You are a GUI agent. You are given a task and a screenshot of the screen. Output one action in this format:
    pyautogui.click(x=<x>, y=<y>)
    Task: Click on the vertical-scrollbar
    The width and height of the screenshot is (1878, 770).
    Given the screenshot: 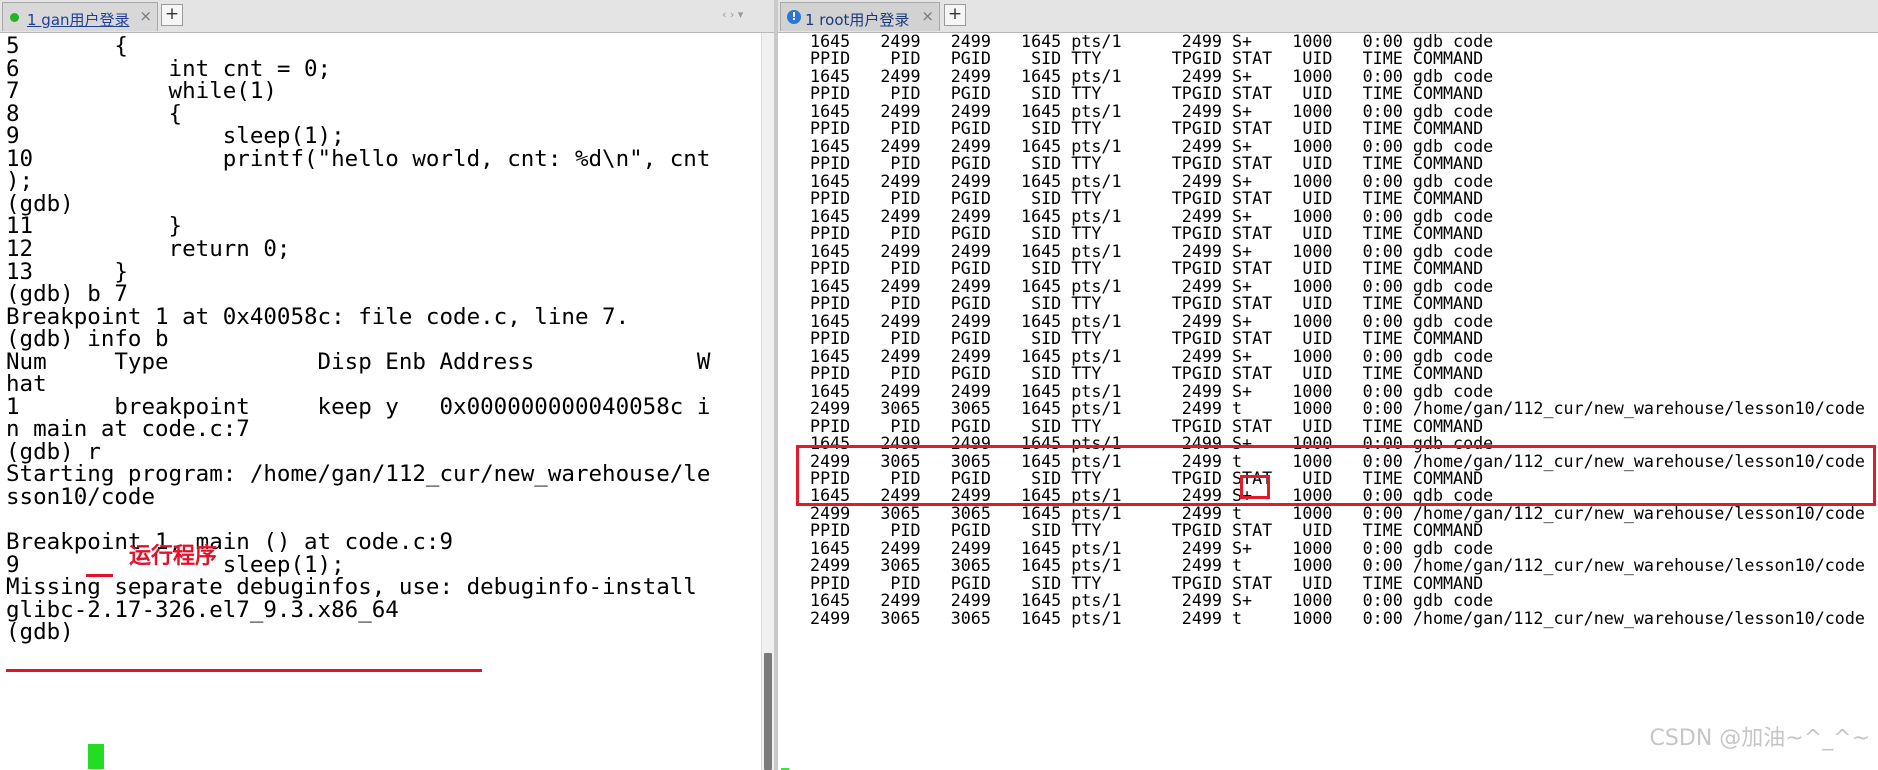 What is the action you would take?
    pyautogui.click(x=767, y=401)
    